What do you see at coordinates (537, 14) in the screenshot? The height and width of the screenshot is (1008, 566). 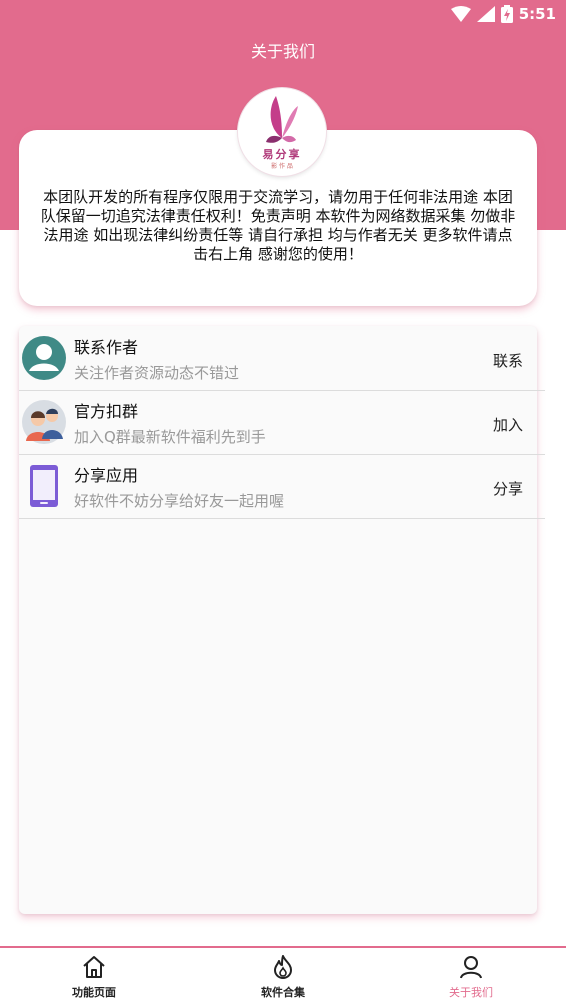 I see `status-time: 5:51` at bounding box center [537, 14].